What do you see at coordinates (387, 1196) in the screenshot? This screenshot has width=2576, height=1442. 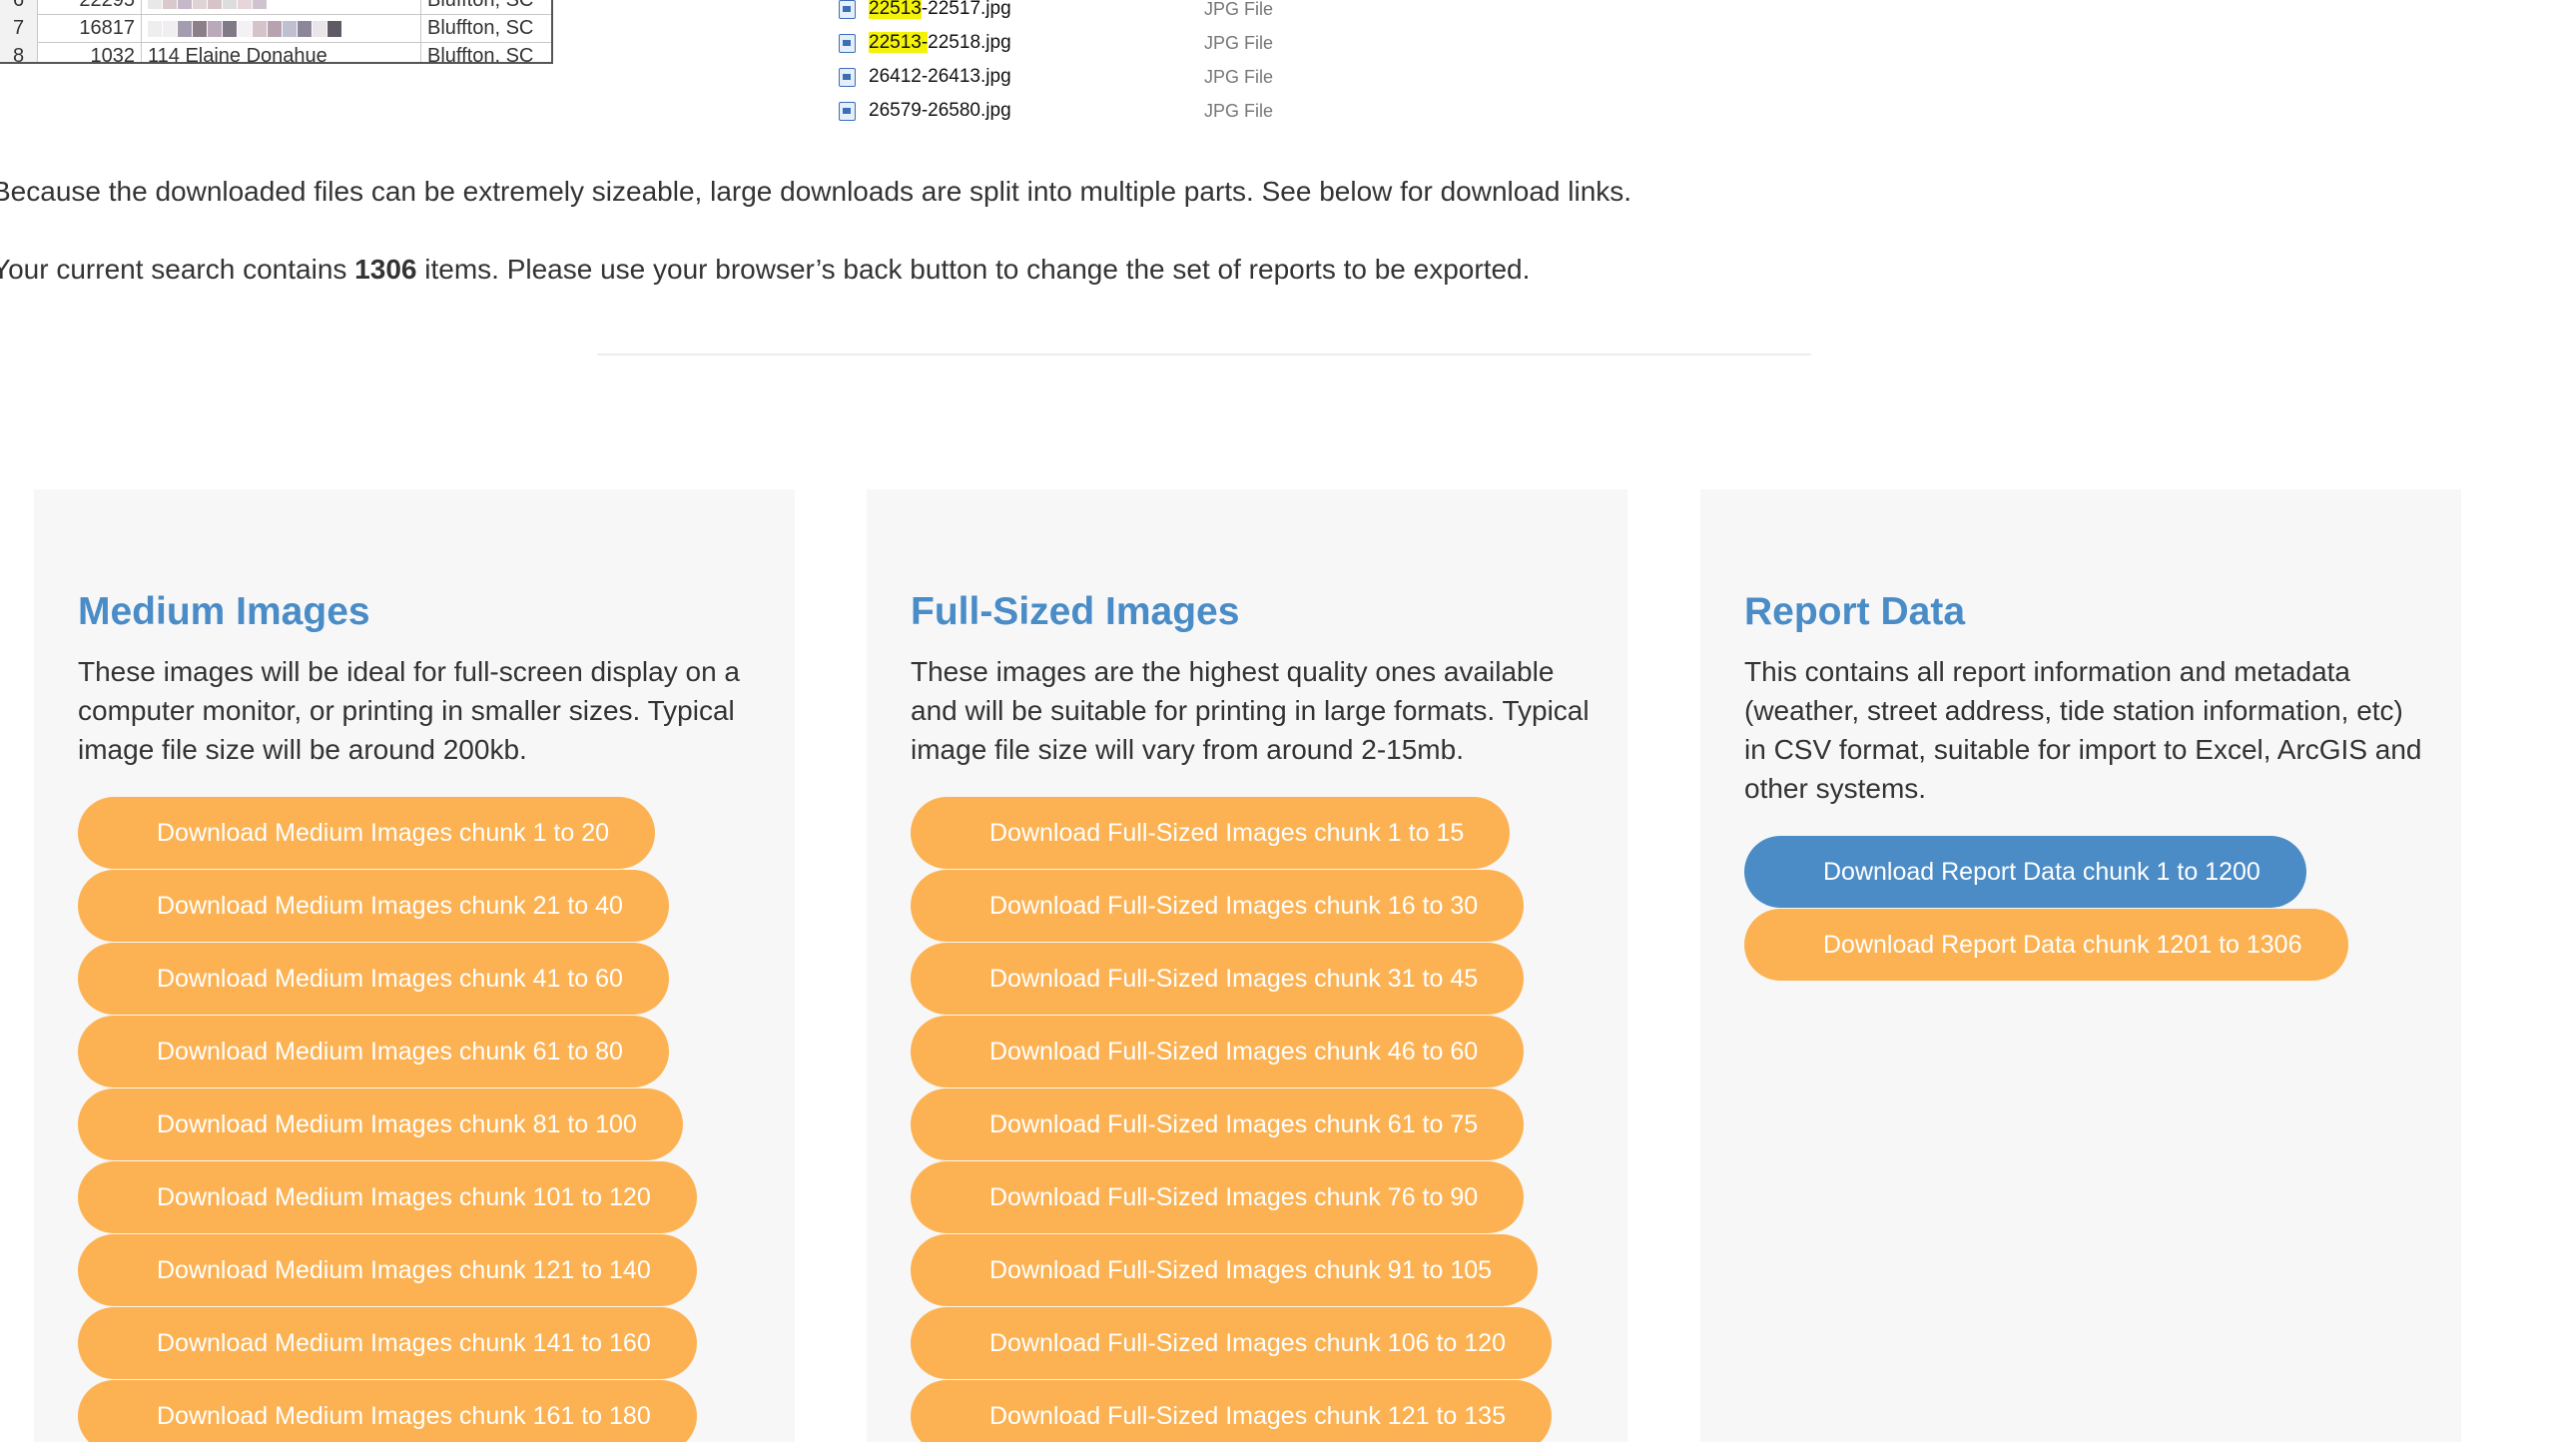 I see `download-medium-button: Download Medium Images chunk 101 to 120` at bounding box center [387, 1196].